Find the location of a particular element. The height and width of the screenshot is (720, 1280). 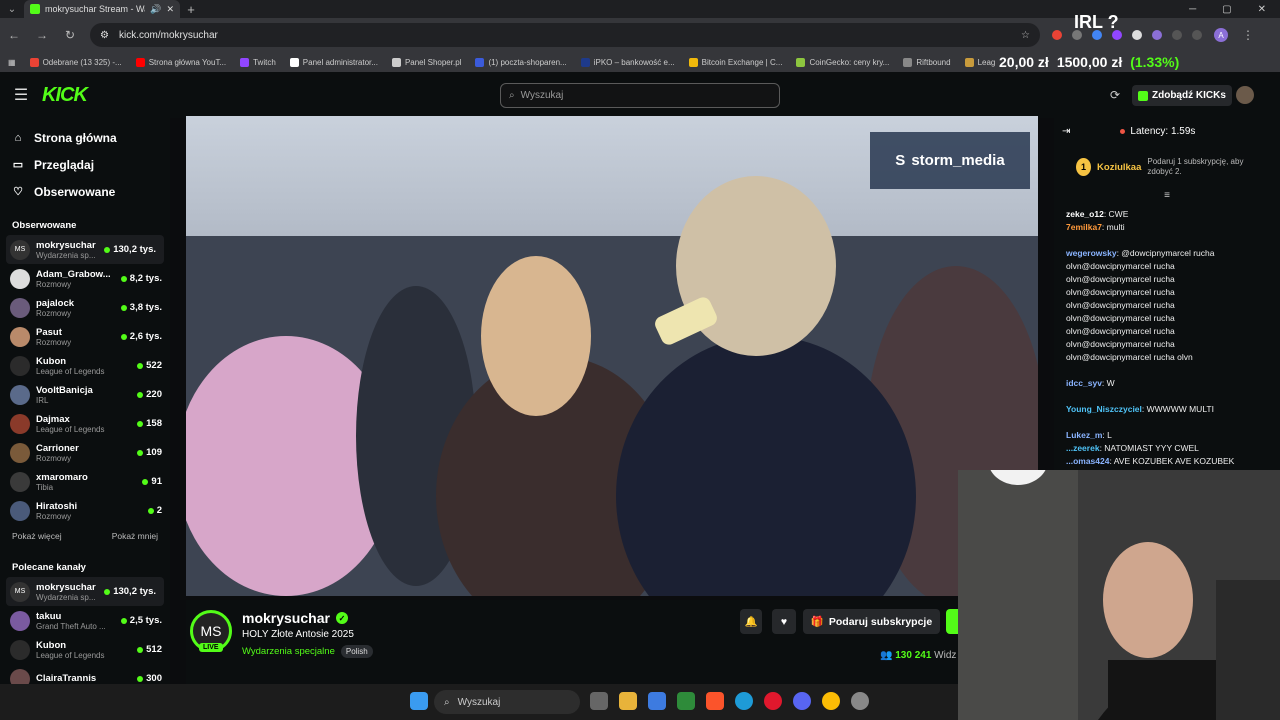

follow-heart-button: ♥ is located at coordinates (784, 621).